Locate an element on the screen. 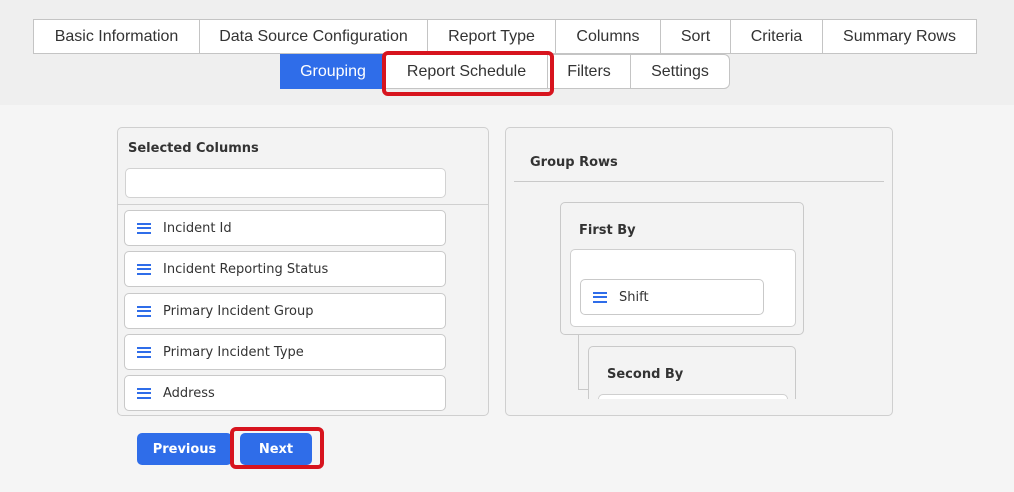  group-item: Shift is located at coordinates (672, 297).